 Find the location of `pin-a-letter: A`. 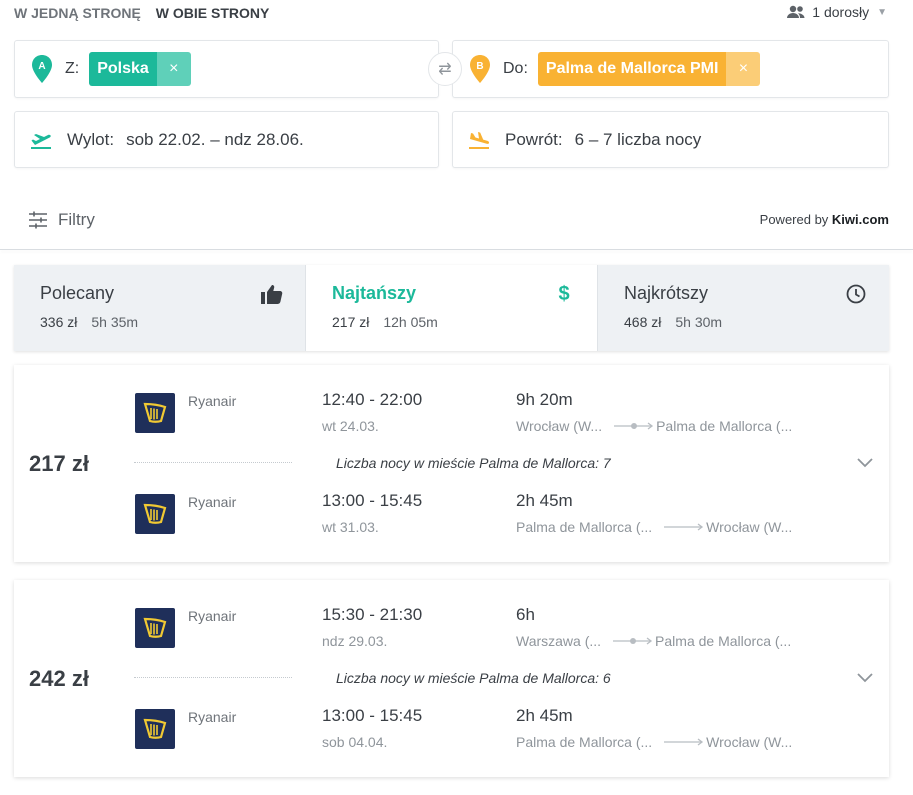

pin-a-letter: A is located at coordinates (41, 66).